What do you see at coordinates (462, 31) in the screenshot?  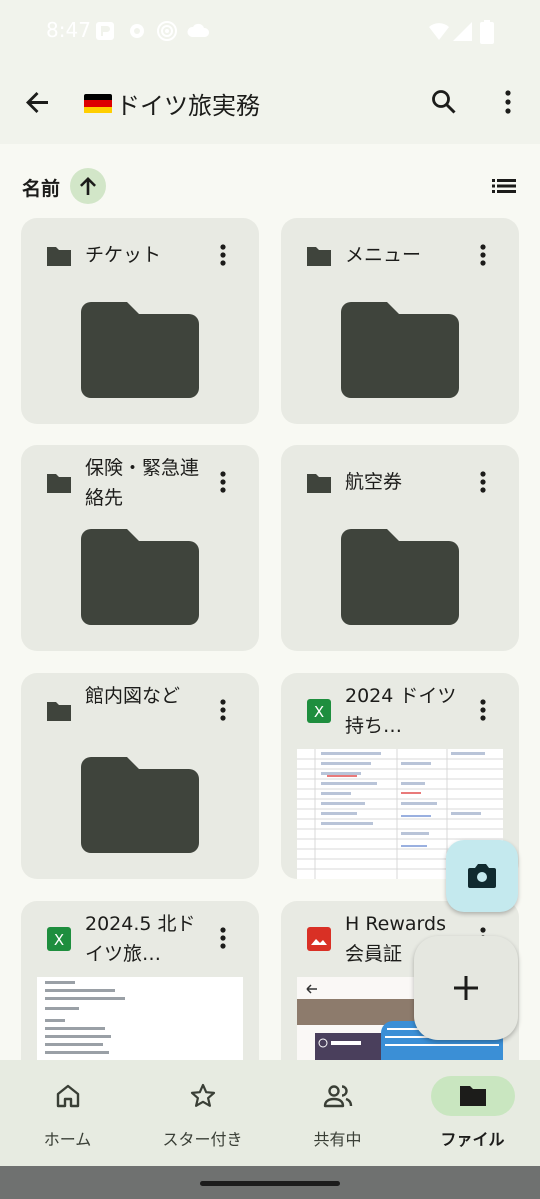 I see `signal-icon` at bounding box center [462, 31].